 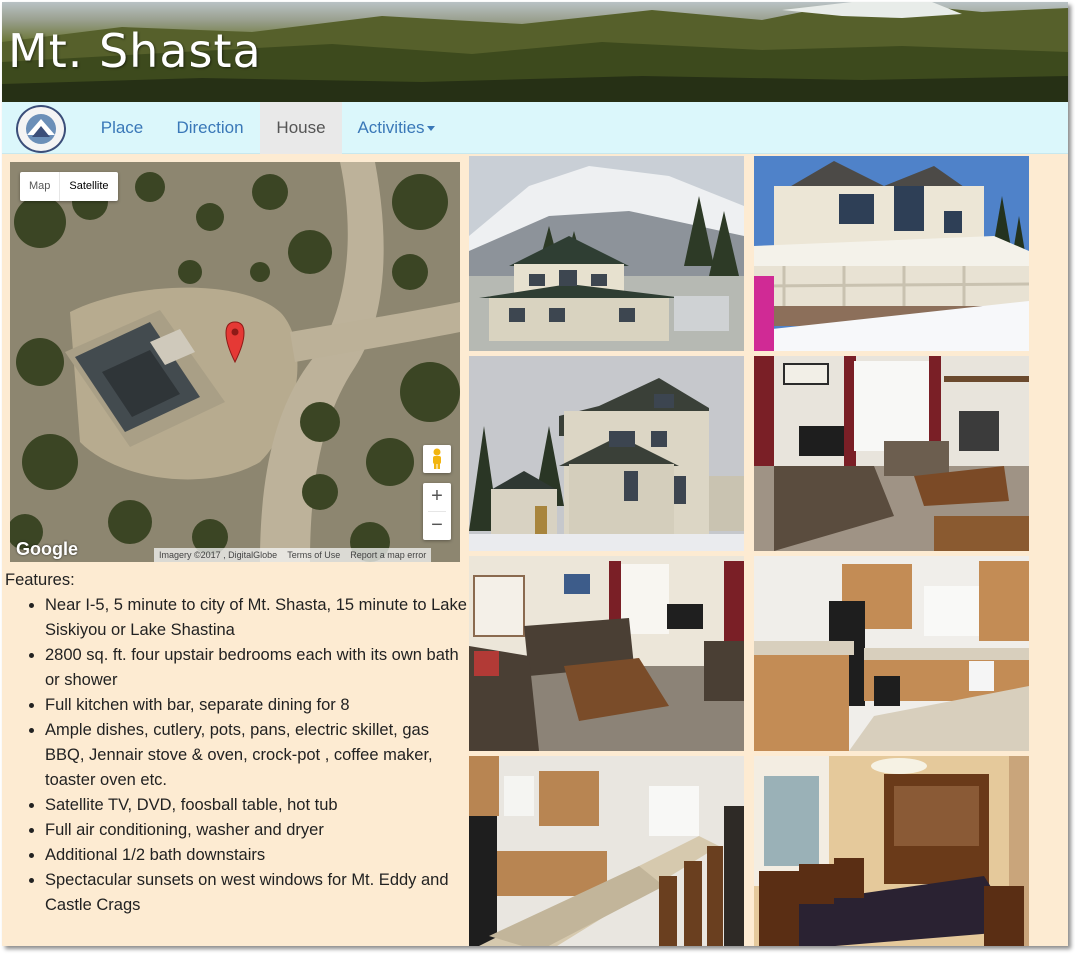 What do you see at coordinates (437, 526) in the screenshot?
I see `zoom-out-button: −` at bounding box center [437, 526].